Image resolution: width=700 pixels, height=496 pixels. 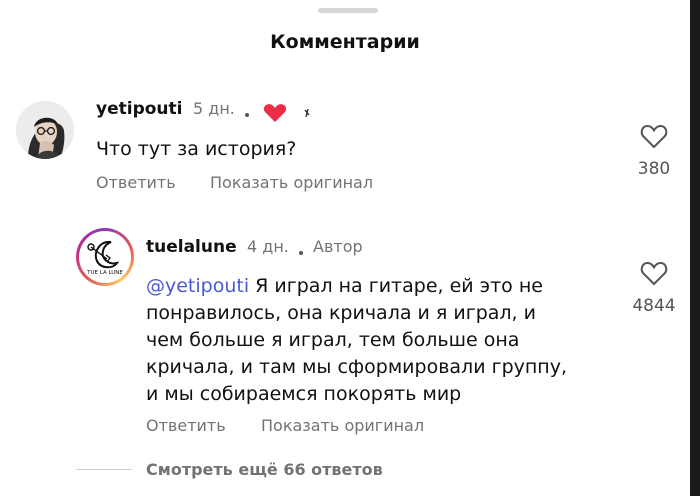 What do you see at coordinates (341, 313) in the screenshot?
I see `reply-line-2: понравилось, она кричала и я играл, и` at bounding box center [341, 313].